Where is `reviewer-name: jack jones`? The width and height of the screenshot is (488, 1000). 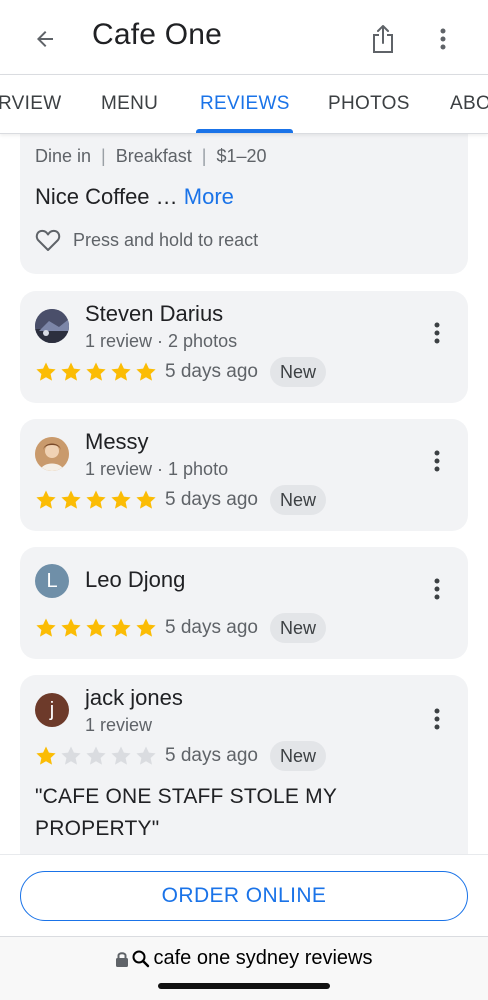 reviewer-name: jack jones is located at coordinates (134, 698).